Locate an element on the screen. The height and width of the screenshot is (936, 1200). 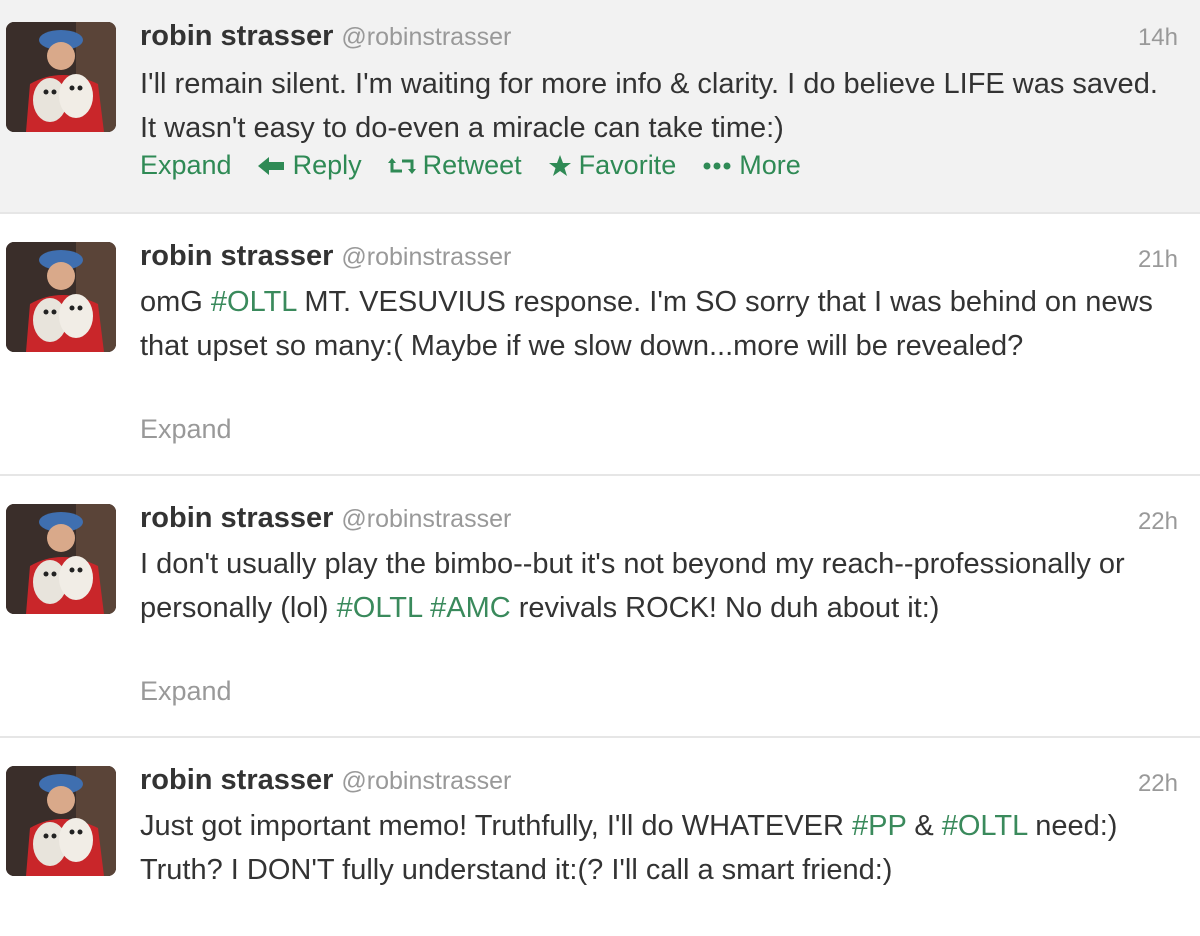
tweet-text-segment: revivals ROCK! No duh about it:) is located at coordinates (725, 608).